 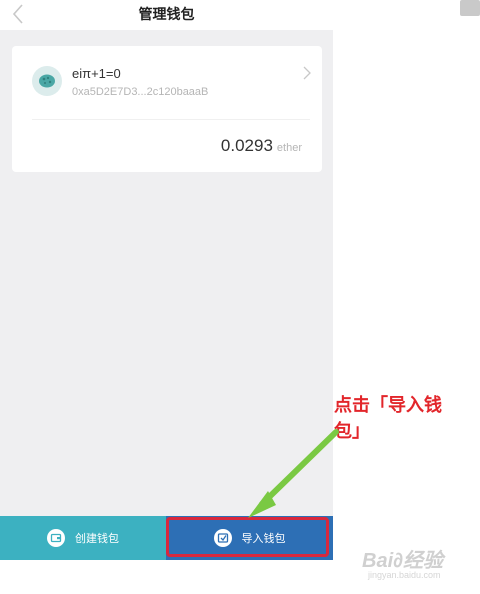 I want to click on bottom-action-bar: 创建钱包 导入钱包, so click(x=166, y=538).